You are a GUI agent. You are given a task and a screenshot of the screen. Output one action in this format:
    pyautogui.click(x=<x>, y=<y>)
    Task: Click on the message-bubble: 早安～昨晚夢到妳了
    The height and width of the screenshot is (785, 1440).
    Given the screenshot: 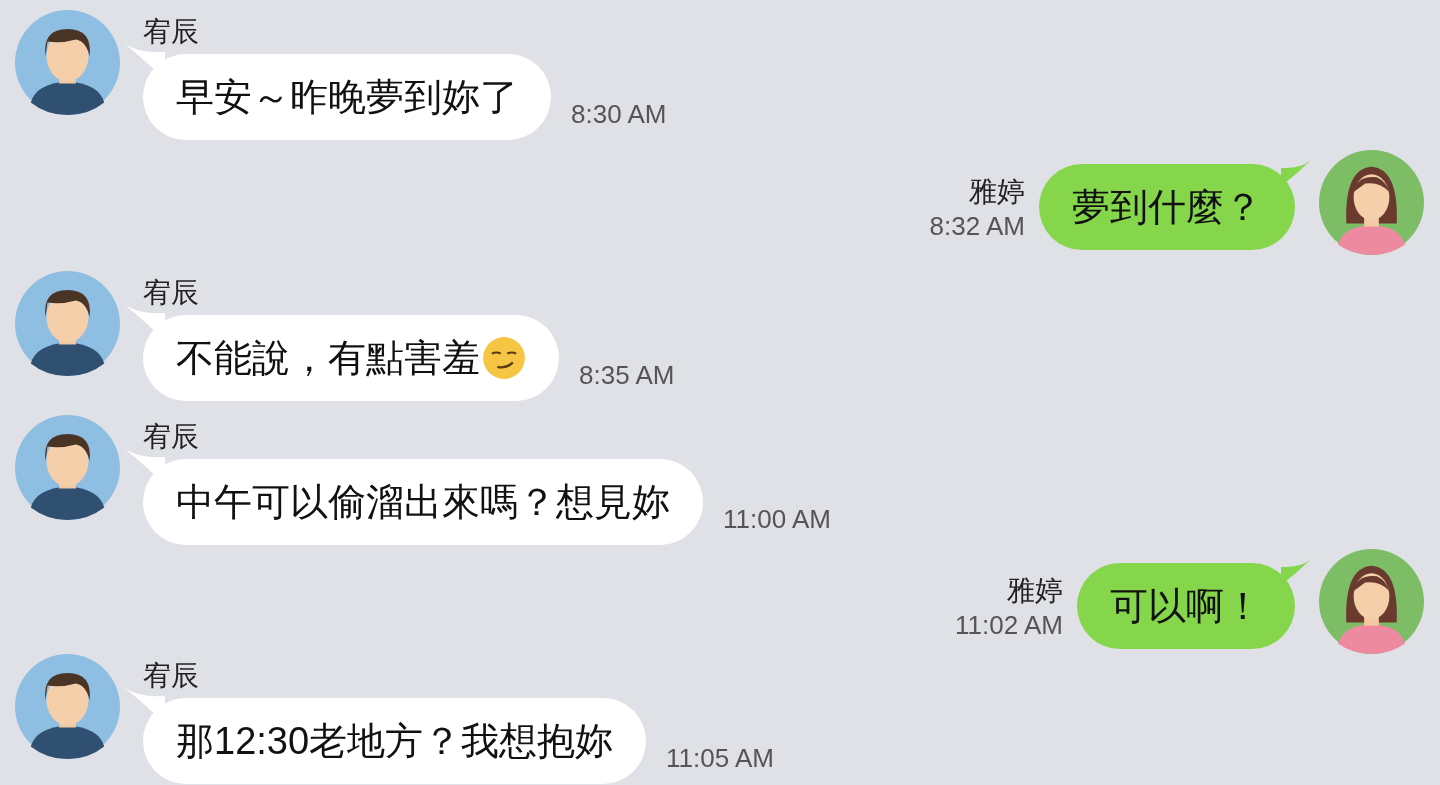 What is the action you would take?
    pyautogui.click(x=347, y=97)
    